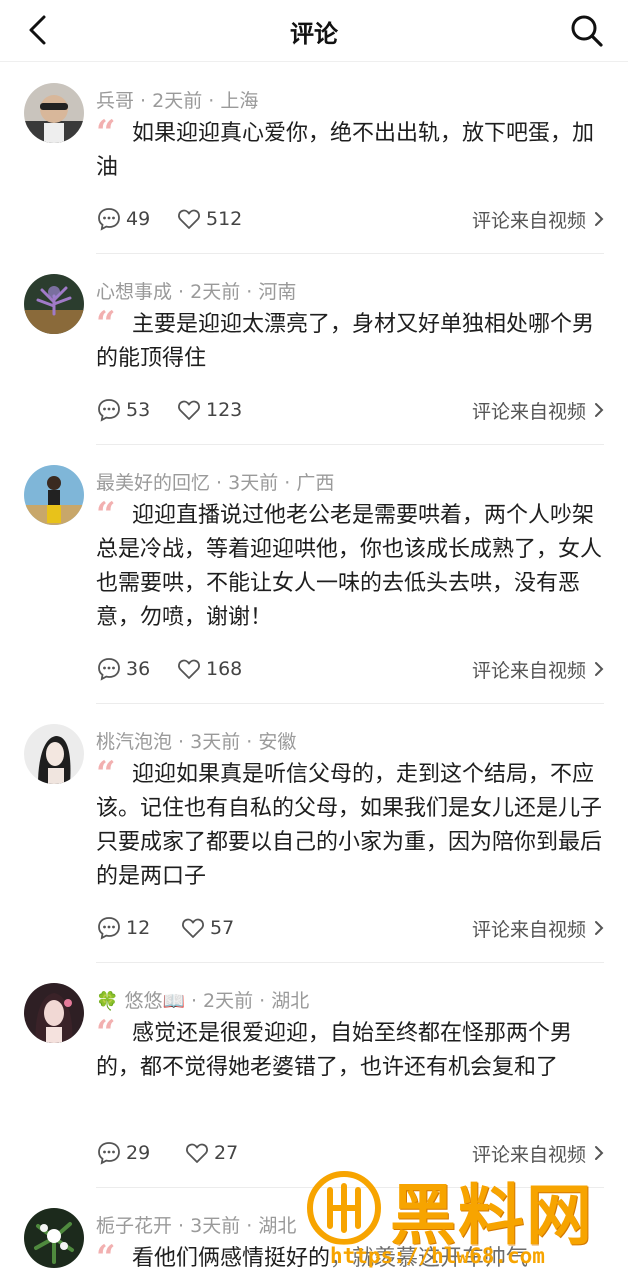 This screenshot has width=628, height=1280. I want to click on comment-text: “看他们俩感情挺好的，就羡慕这开车帅气, so click(312, 1259).